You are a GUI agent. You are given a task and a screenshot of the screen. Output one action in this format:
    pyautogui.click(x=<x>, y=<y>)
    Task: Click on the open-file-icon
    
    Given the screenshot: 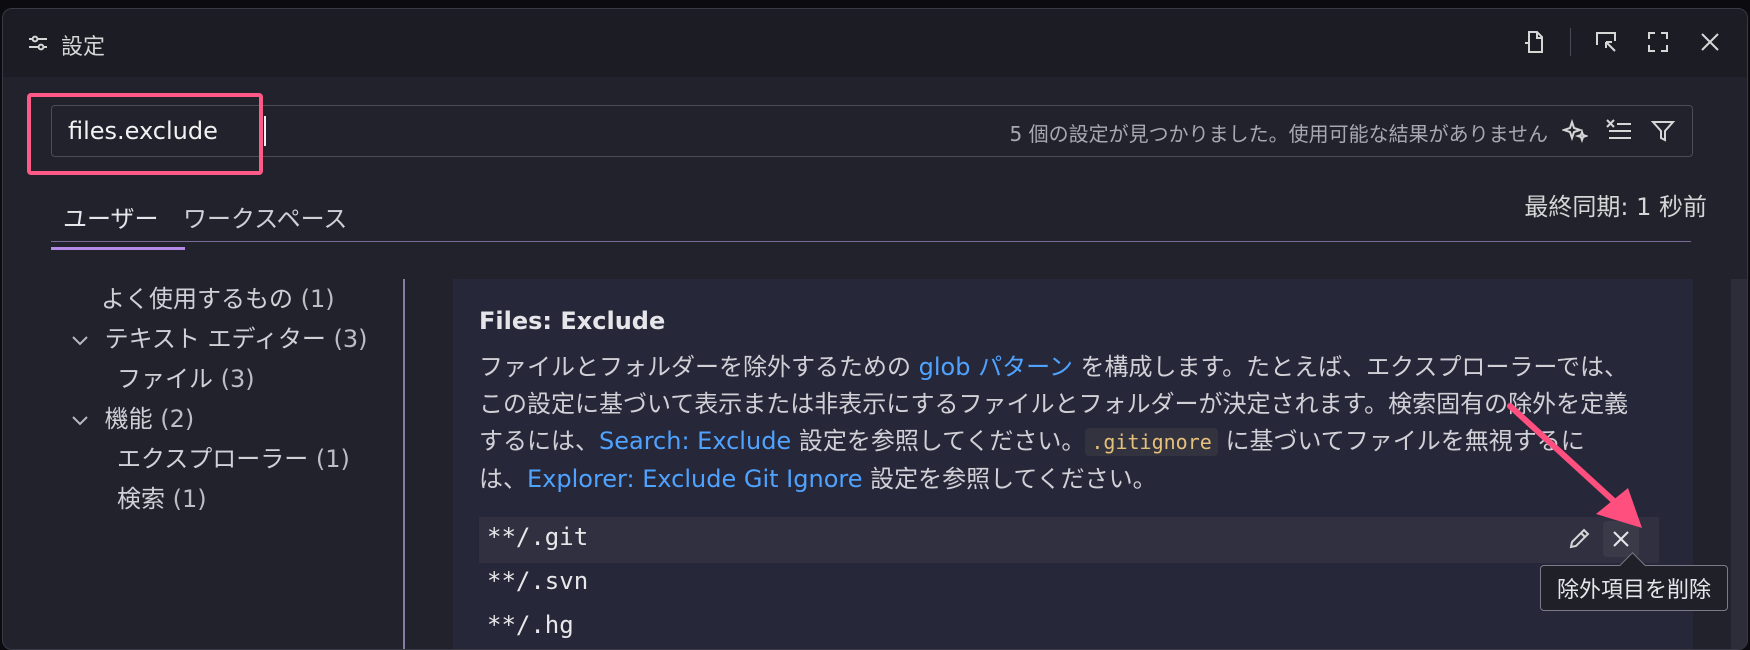 What is the action you would take?
    pyautogui.click(x=1535, y=42)
    